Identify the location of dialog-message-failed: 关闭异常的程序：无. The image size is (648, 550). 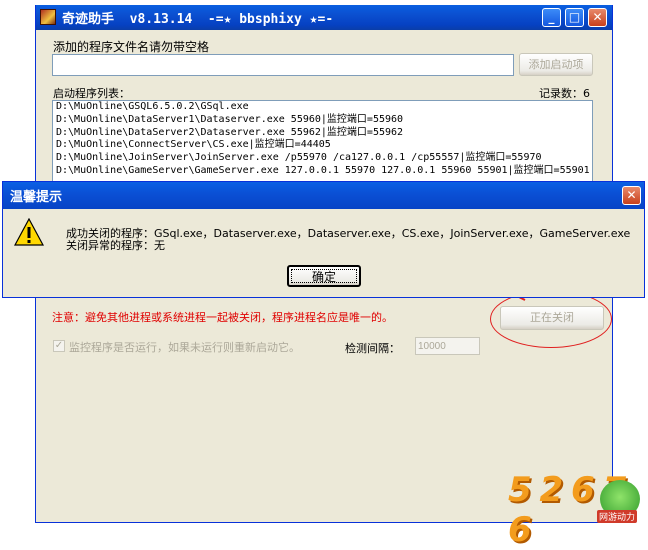
(115, 245).